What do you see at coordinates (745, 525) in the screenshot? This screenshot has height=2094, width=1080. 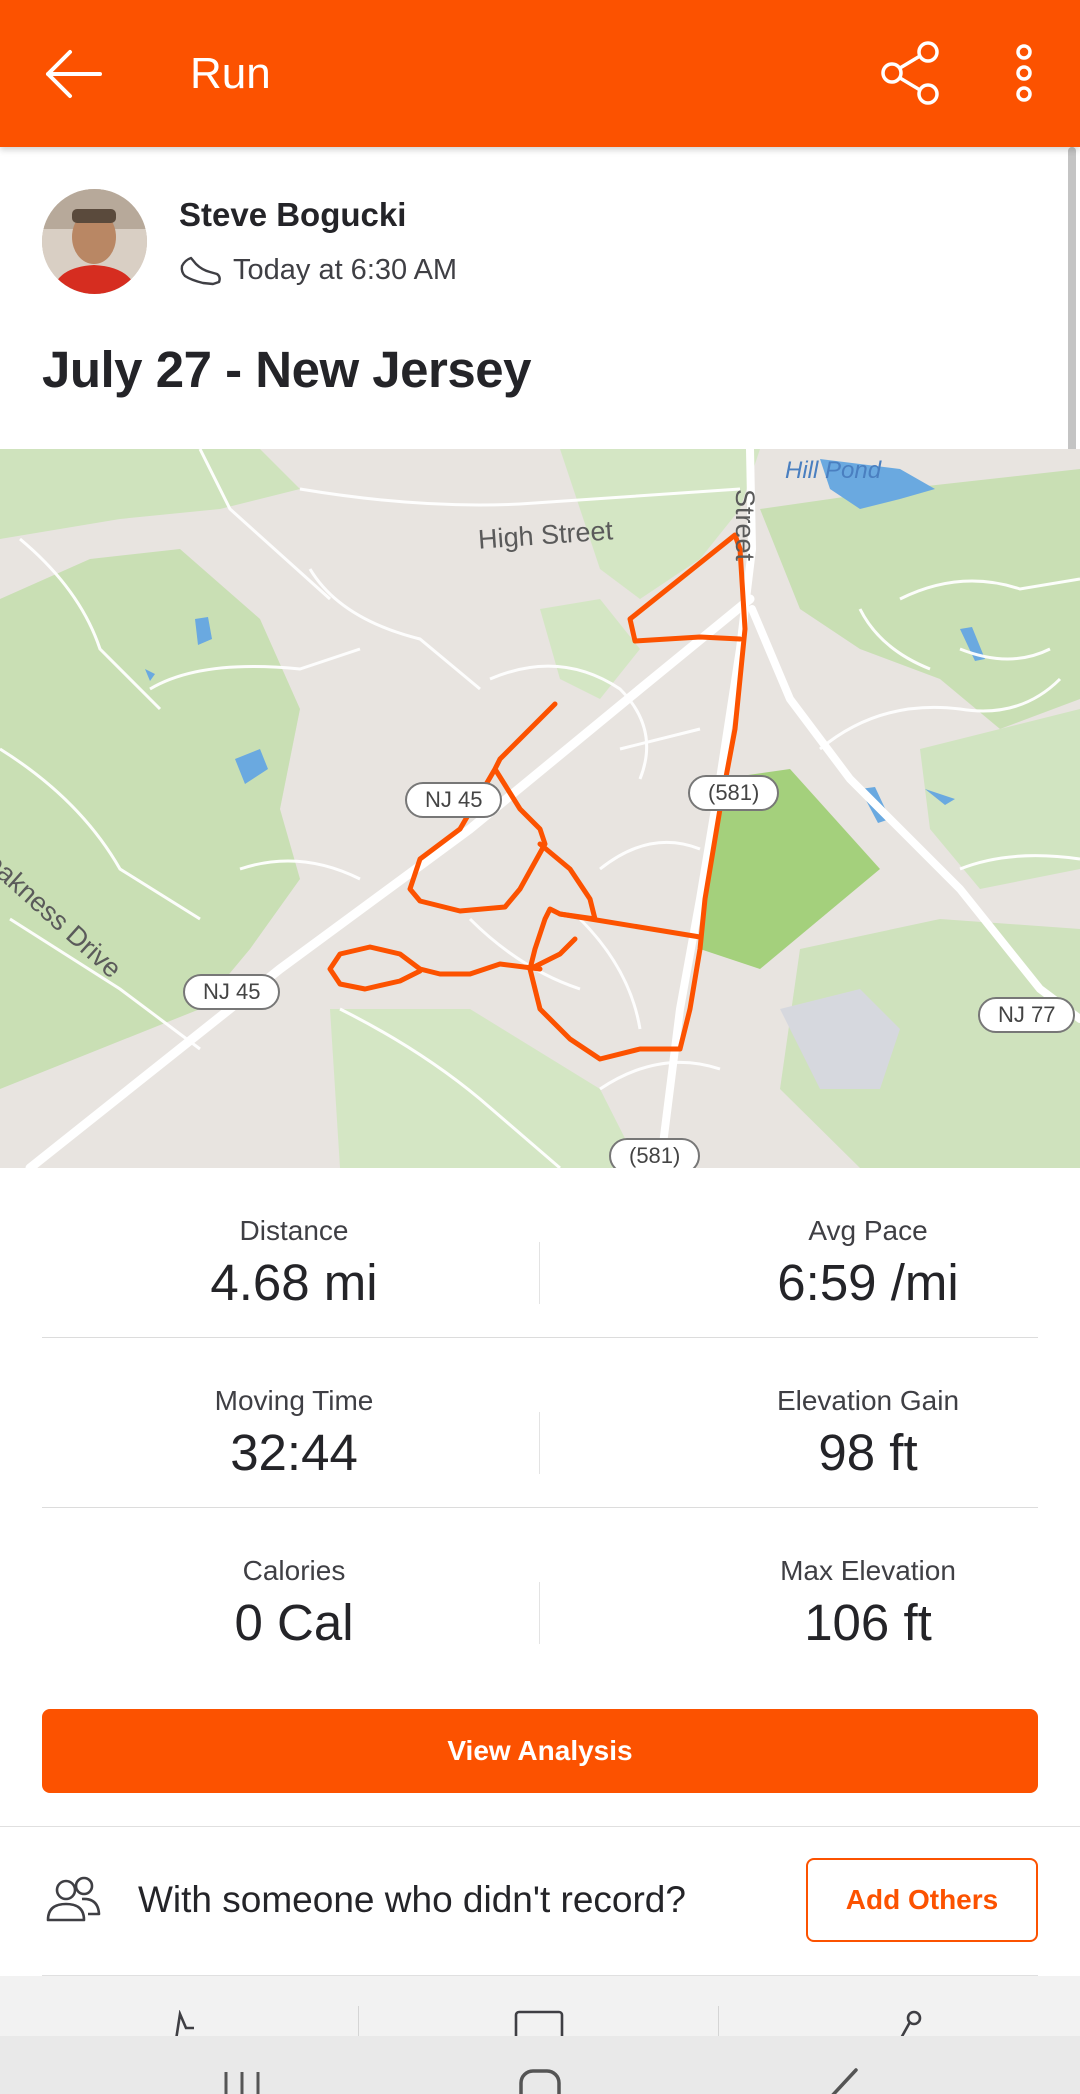 I see `map-label-street: Street` at bounding box center [745, 525].